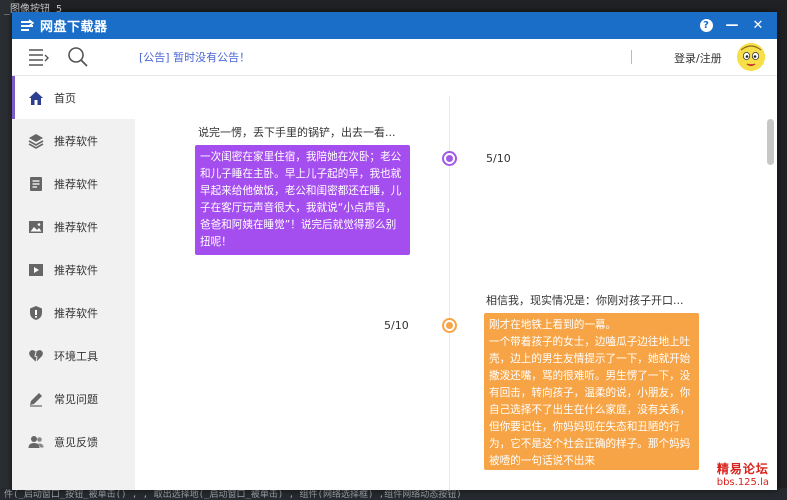  I want to click on window-title: 网盘下载器, so click(74, 27).